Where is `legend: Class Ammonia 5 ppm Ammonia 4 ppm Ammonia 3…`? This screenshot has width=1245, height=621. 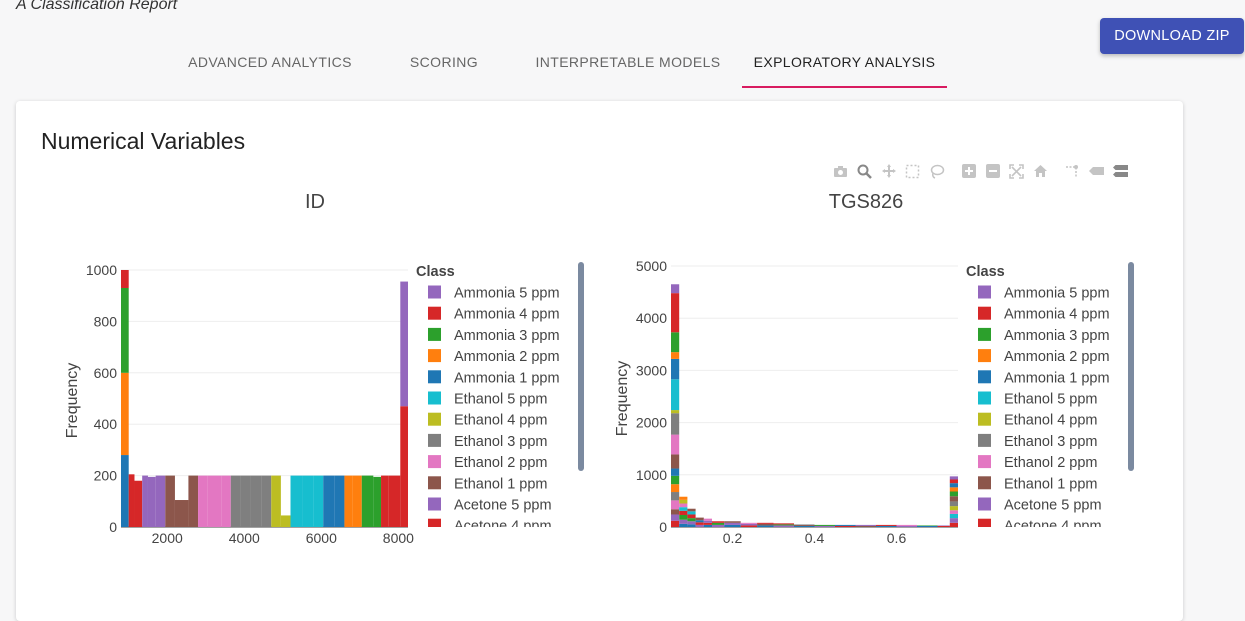 legend: Class Ammonia 5 ppm Ammonia 4 ppm Ammonia 3… is located at coordinates (500, 398).